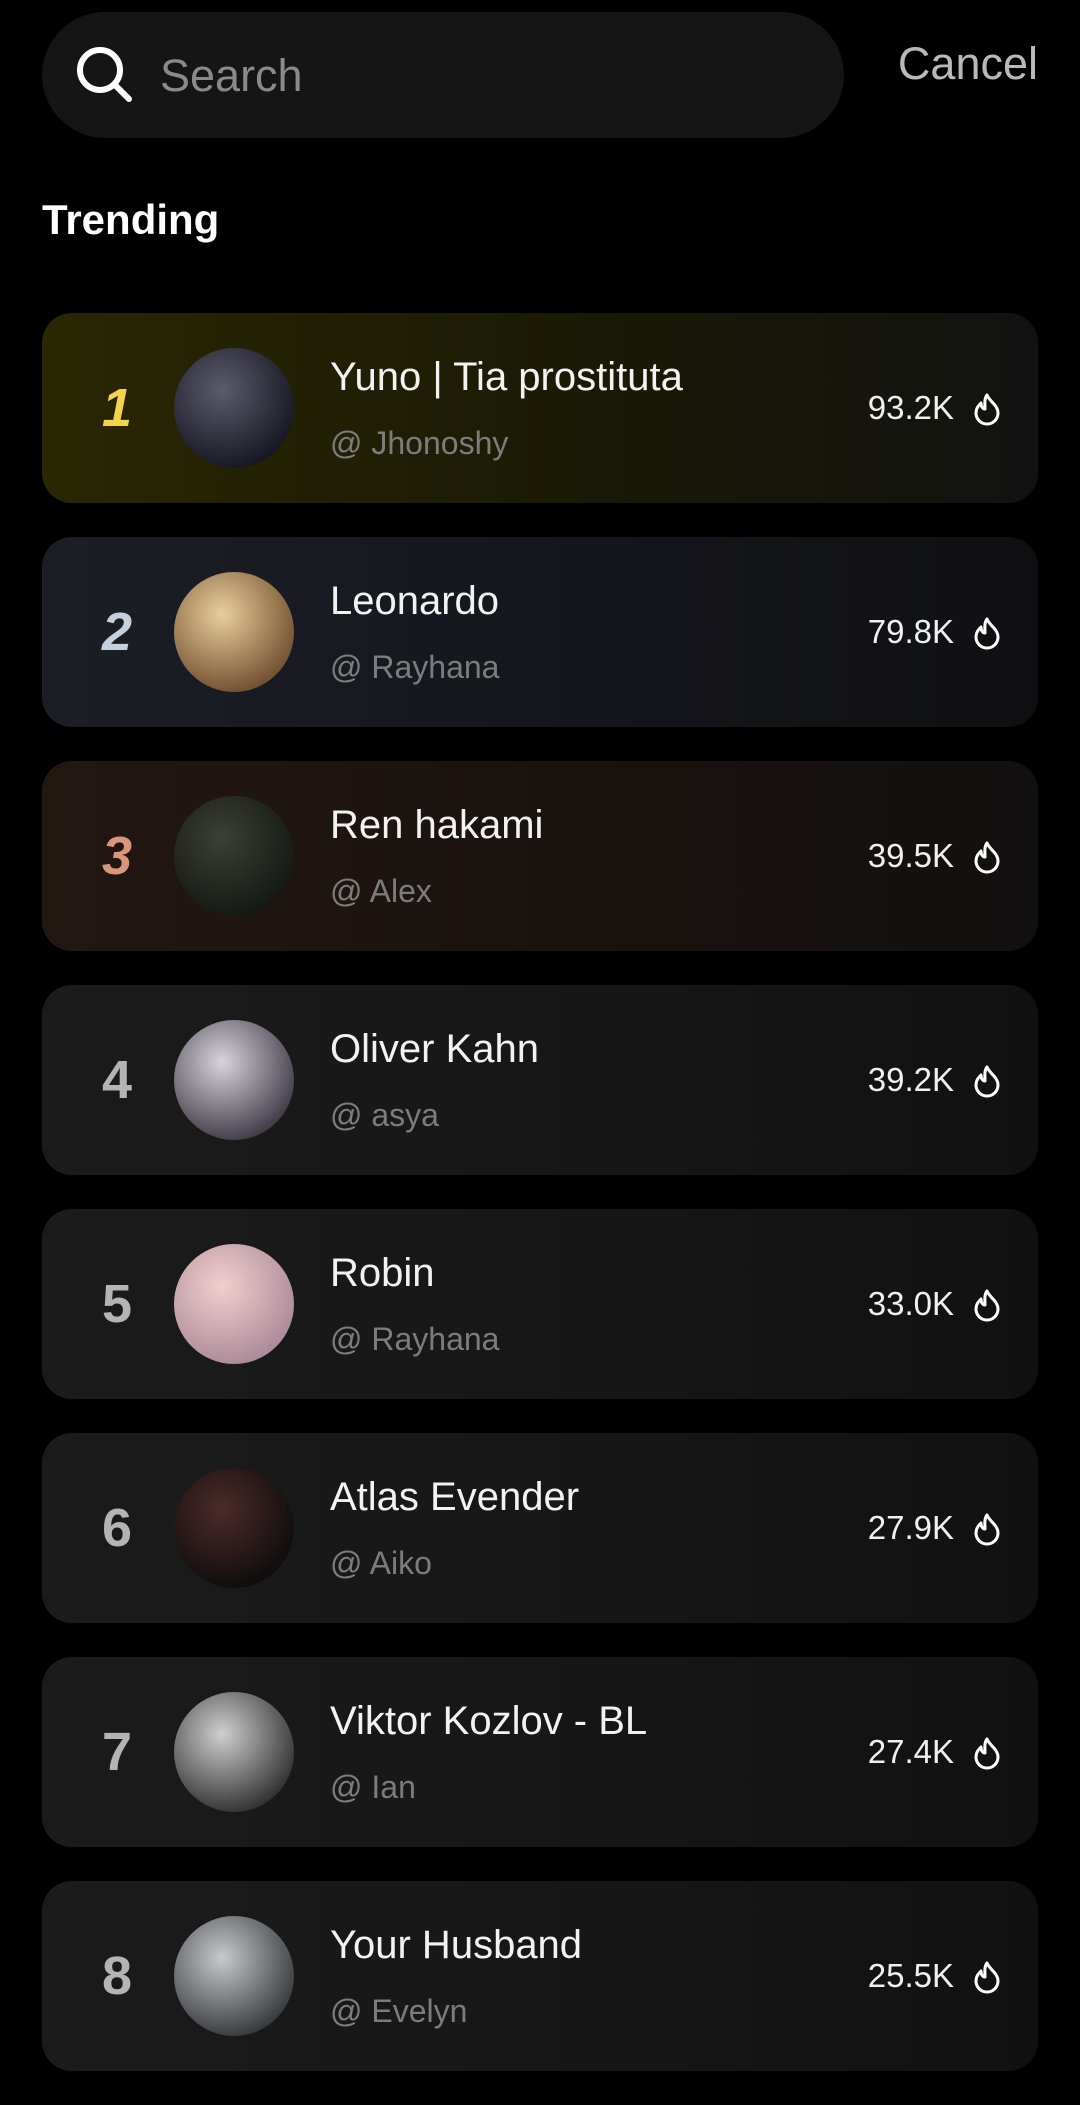 This screenshot has height=2105, width=1080. What do you see at coordinates (434, 1049) in the screenshot?
I see `character-name: Oliver Kahn` at bounding box center [434, 1049].